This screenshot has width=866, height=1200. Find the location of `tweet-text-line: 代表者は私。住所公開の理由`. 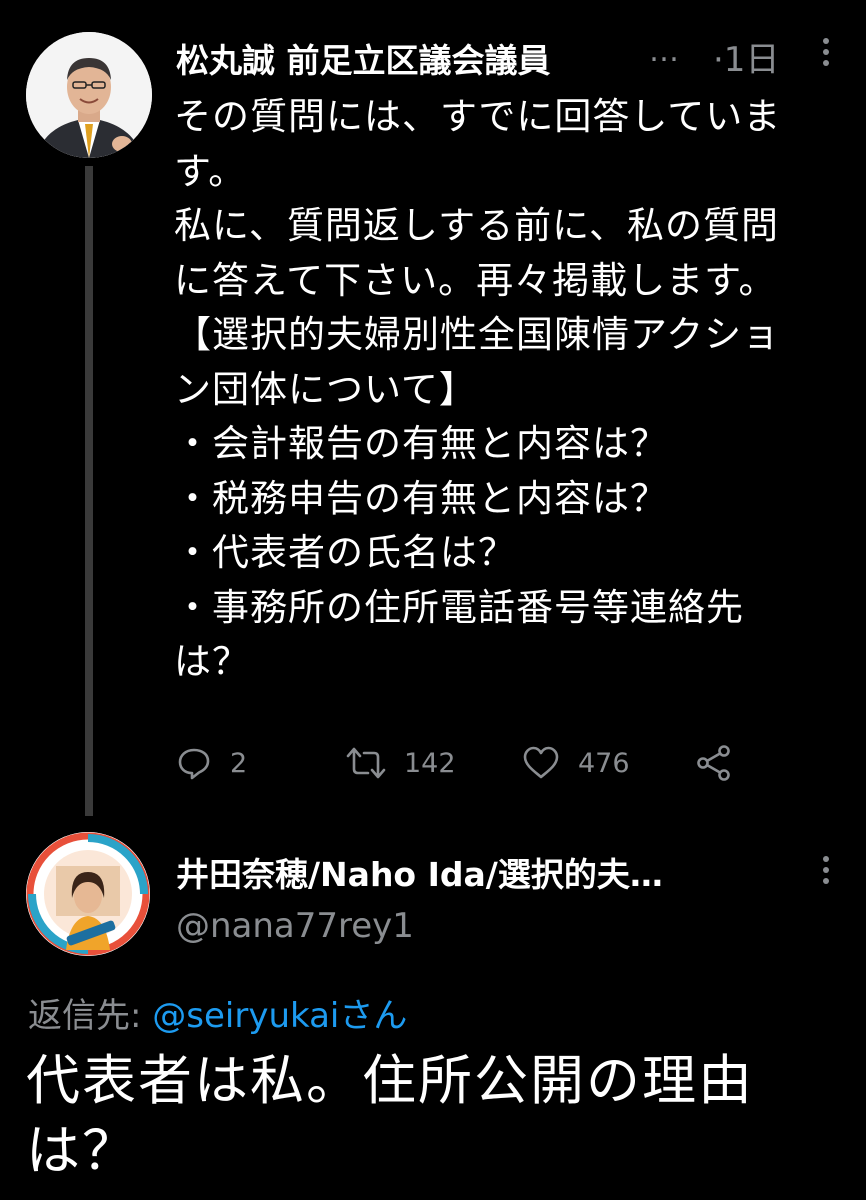

tweet-text-line: 代表者は私。住所公開の理由 is located at coordinates (390, 1080).